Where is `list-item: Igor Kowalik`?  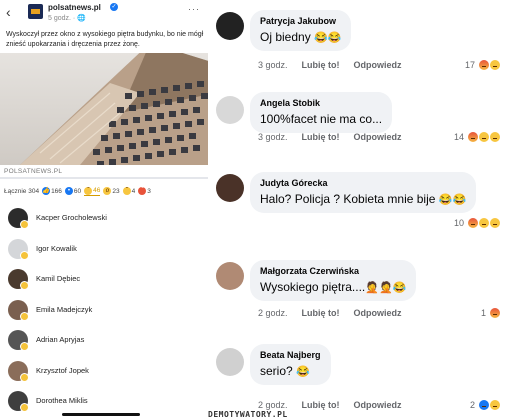 list-item: Igor Kowalik is located at coordinates (104, 250).